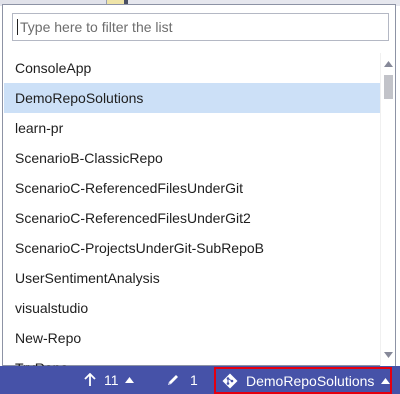  I want to click on list-item: TryRepo, so click(192, 359).